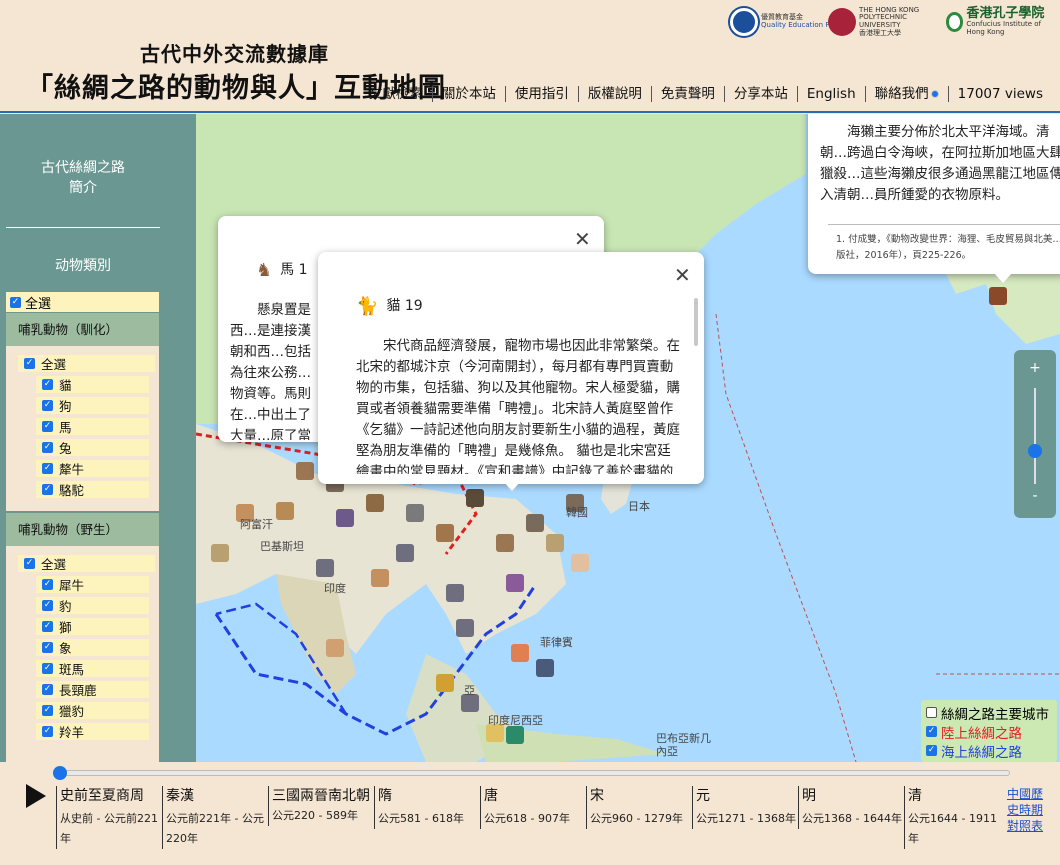 The height and width of the screenshot is (865, 1060). I want to click on zoom-slider-track, so click(1035, 436).